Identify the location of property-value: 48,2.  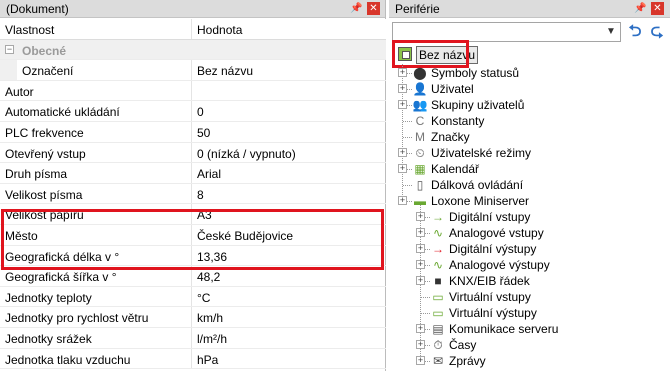
(208, 277).